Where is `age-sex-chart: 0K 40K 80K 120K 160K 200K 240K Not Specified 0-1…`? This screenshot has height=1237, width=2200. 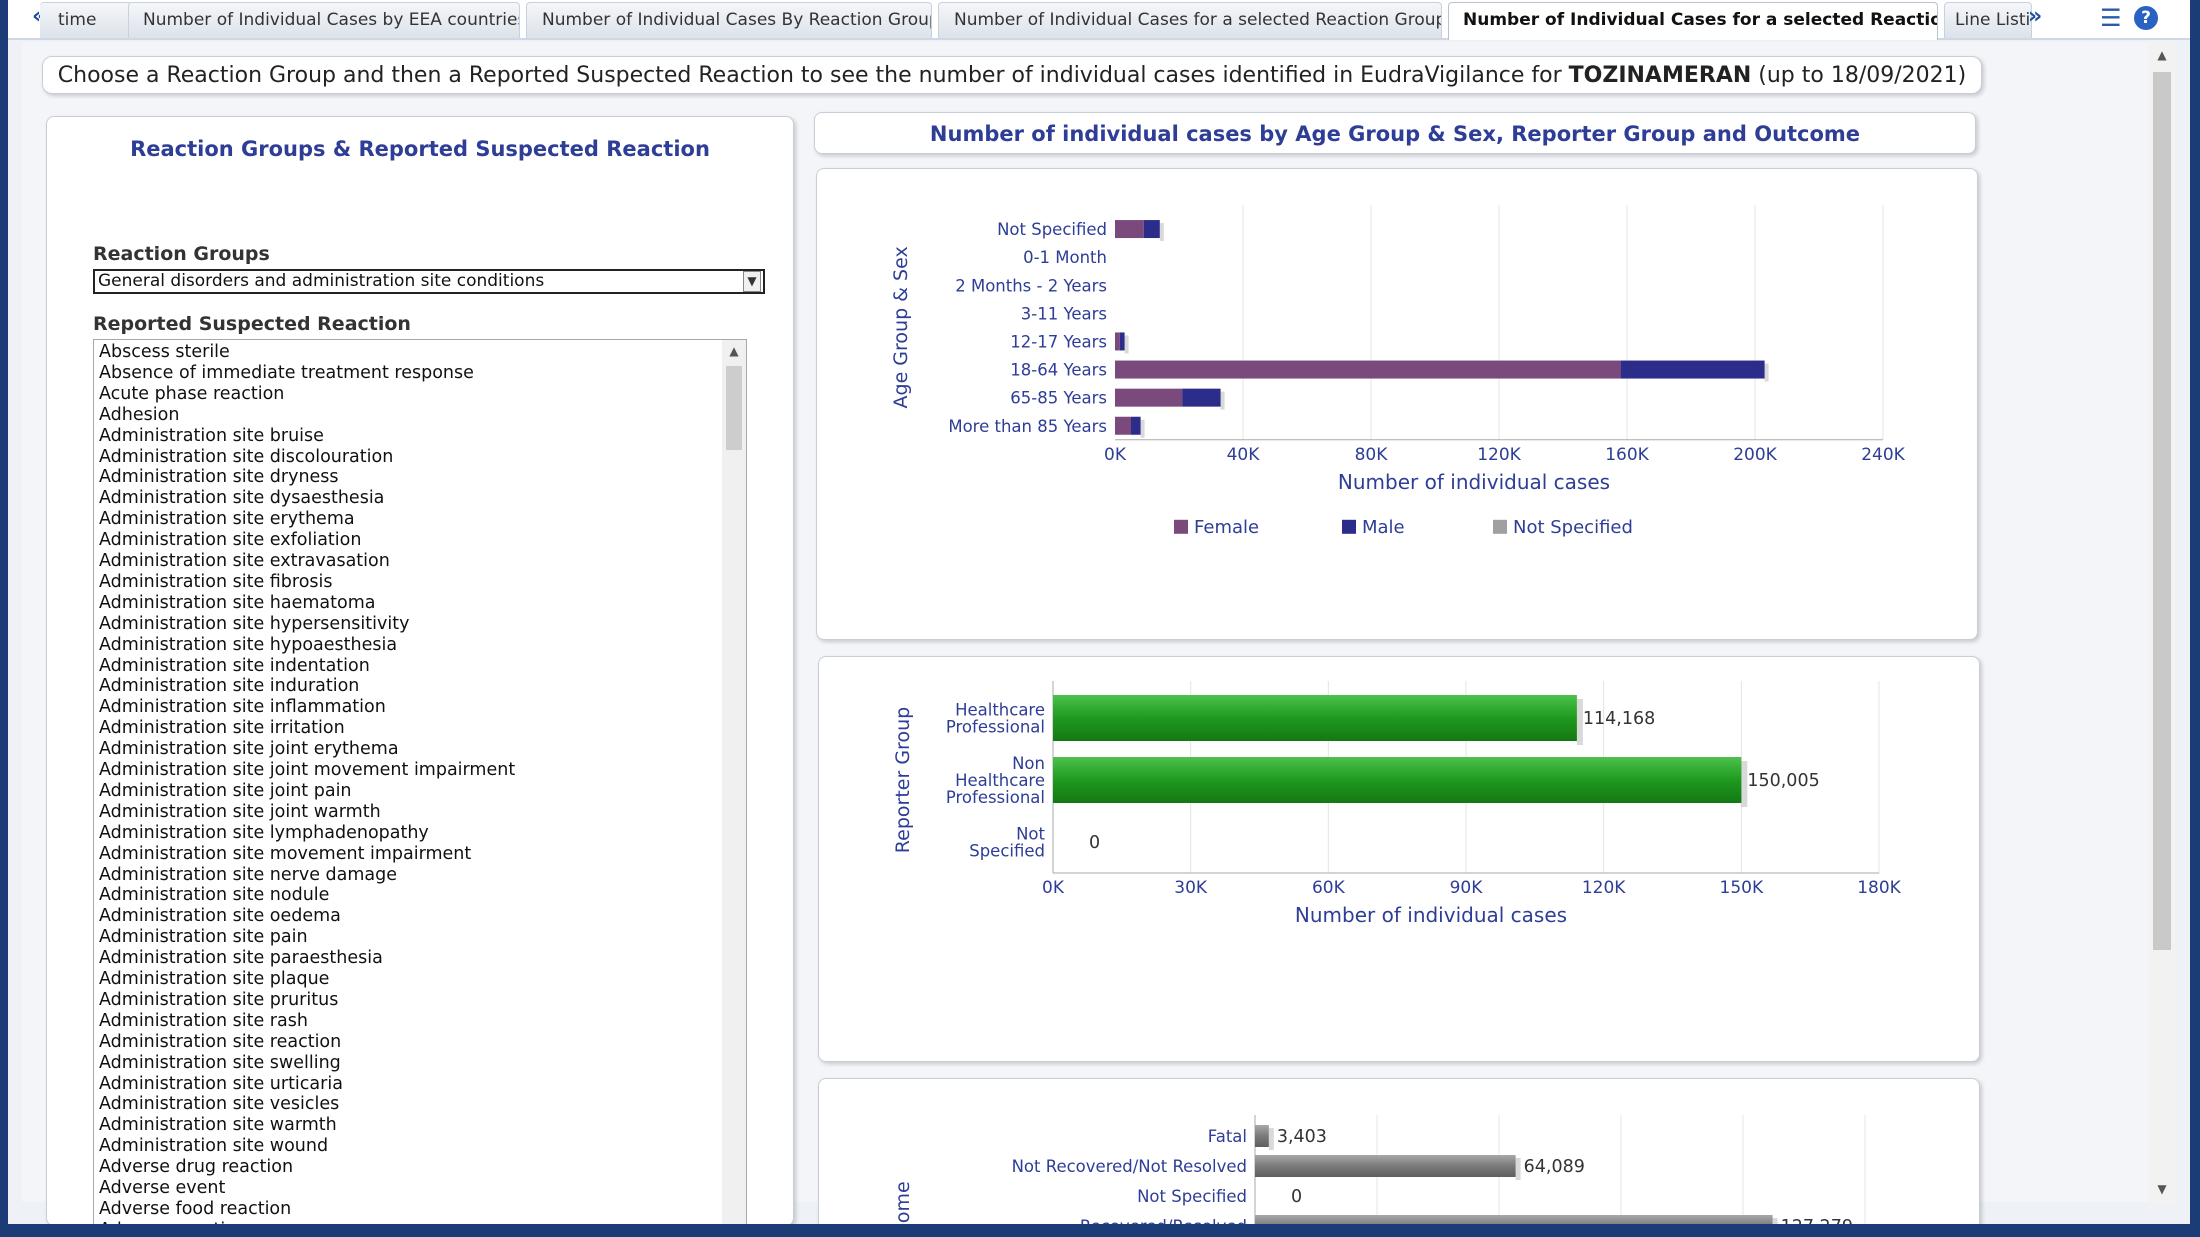
age-sex-chart: 0K 40K 80K 120K 160K 200K 240K Not Specified 0-1… is located at coordinates (1398, 371).